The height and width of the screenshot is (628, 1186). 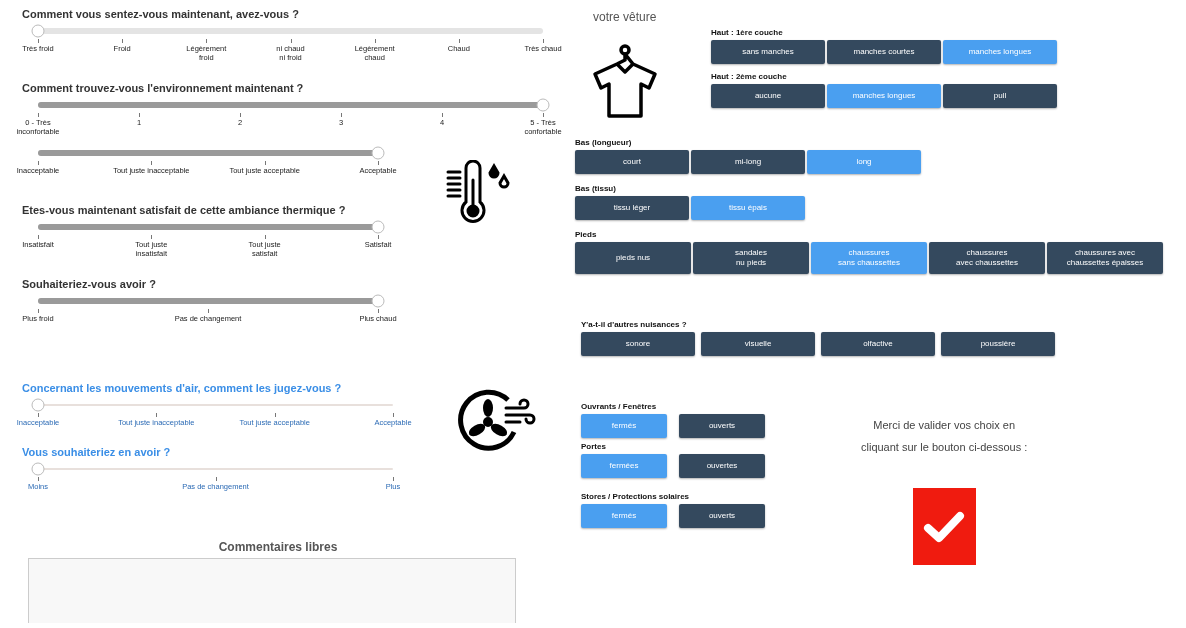 What do you see at coordinates (594, 446) in the screenshot?
I see `group-label: Portes` at bounding box center [594, 446].